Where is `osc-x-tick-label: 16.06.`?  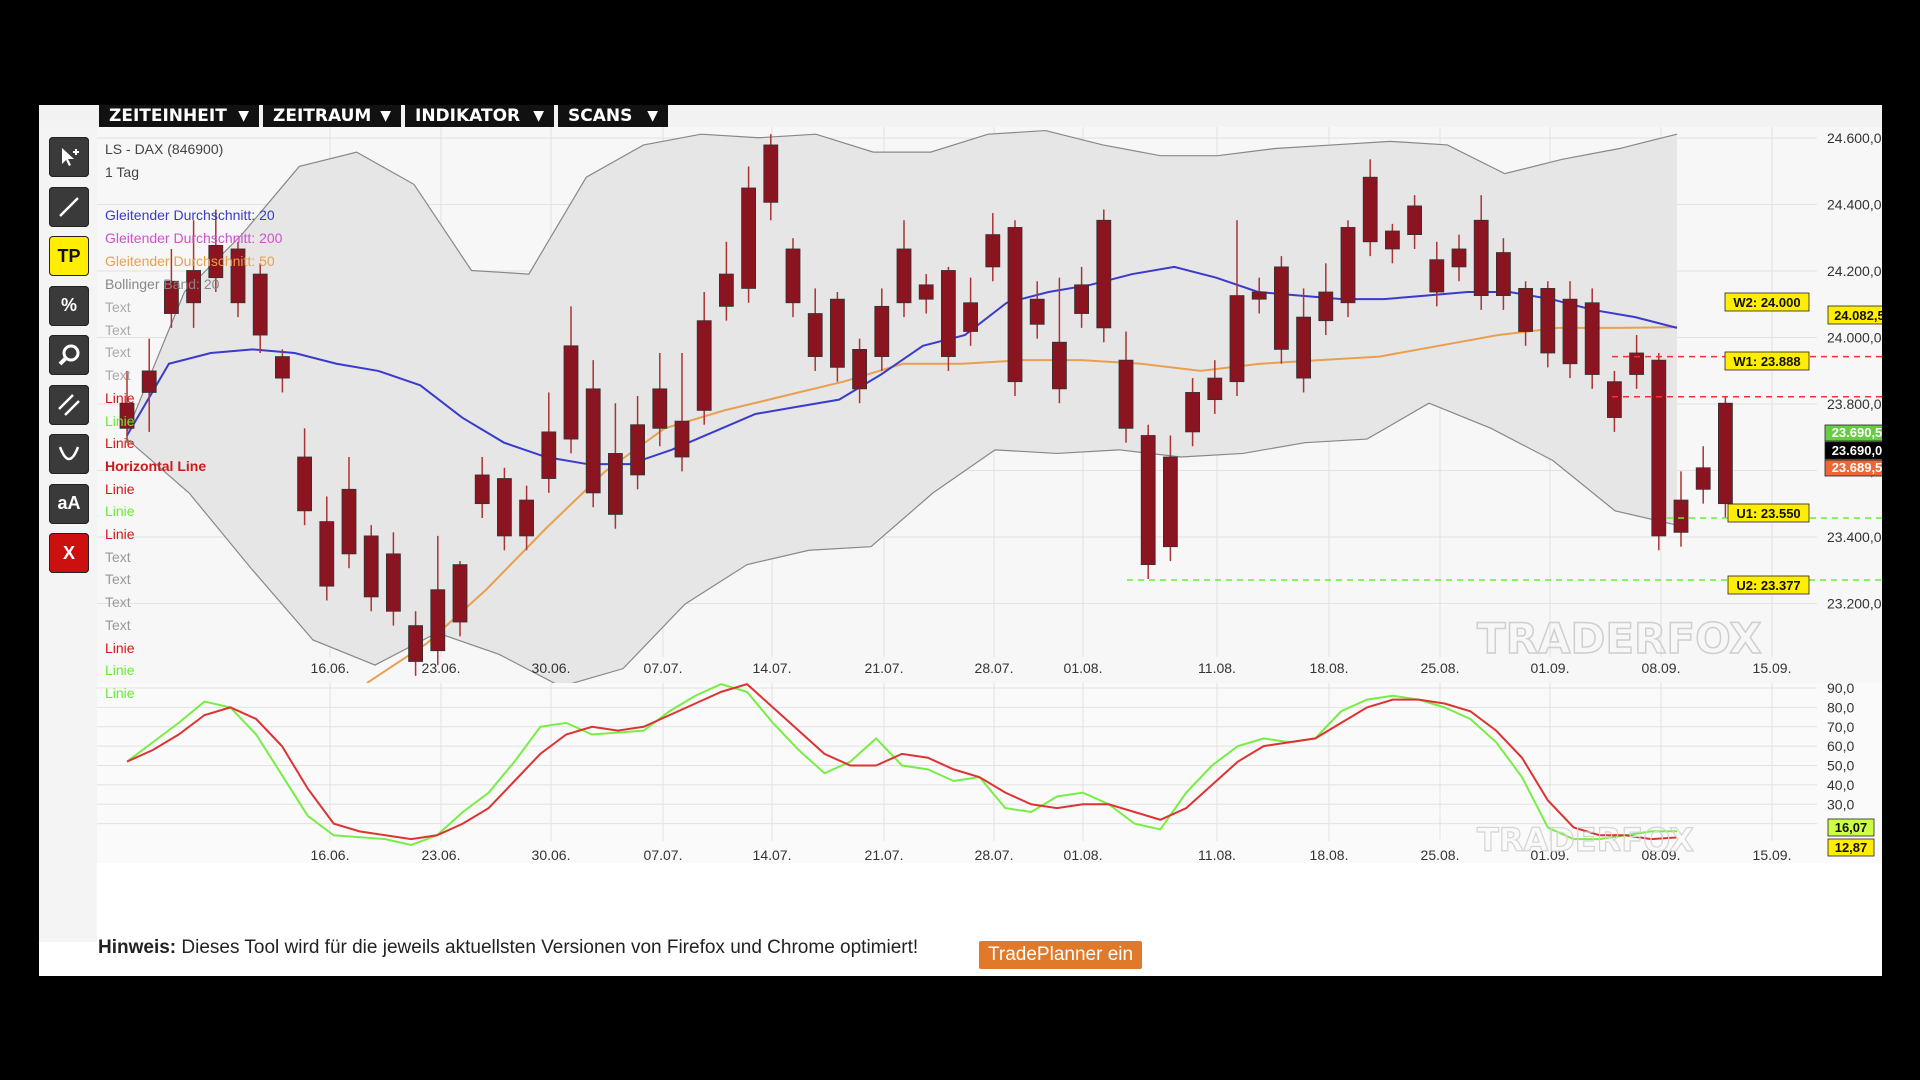 osc-x-tick-label: 16.06. is located at coordinates (330, 855).